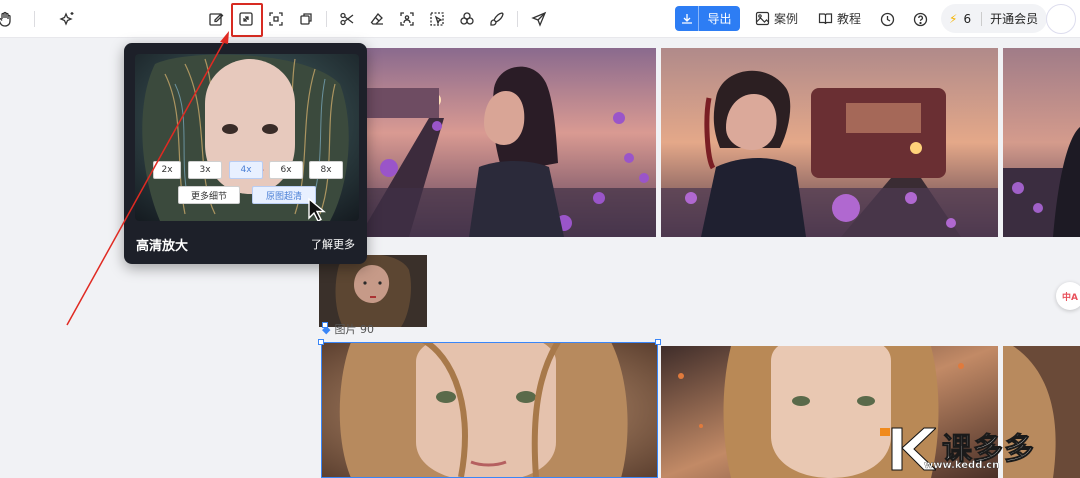 The image size is (1080, 478). I want to click on cases-link: 案例, so click(776, 18).